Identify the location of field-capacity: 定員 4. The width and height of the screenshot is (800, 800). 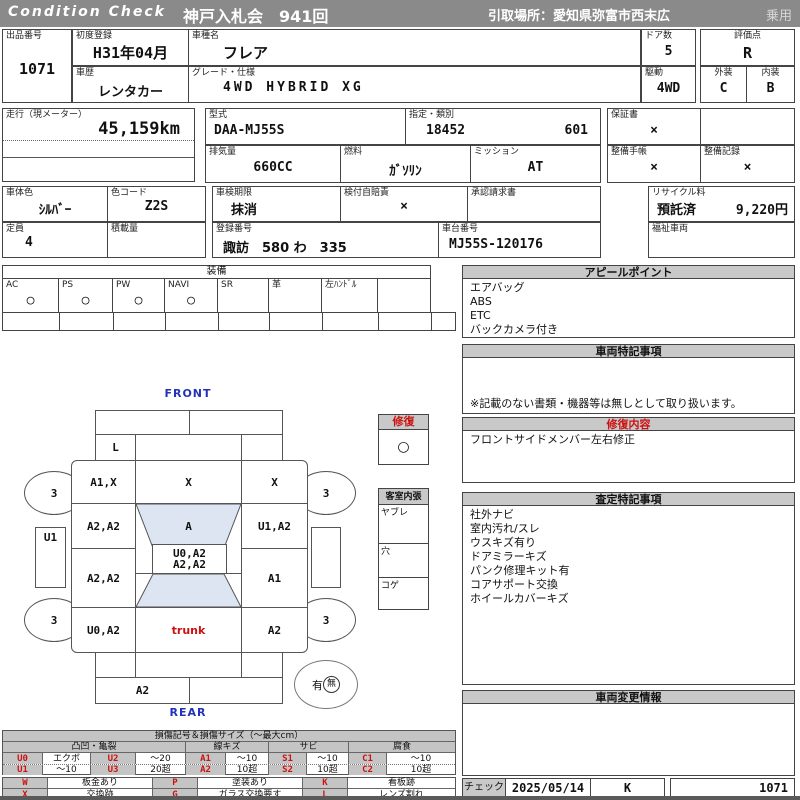
(55, 240).